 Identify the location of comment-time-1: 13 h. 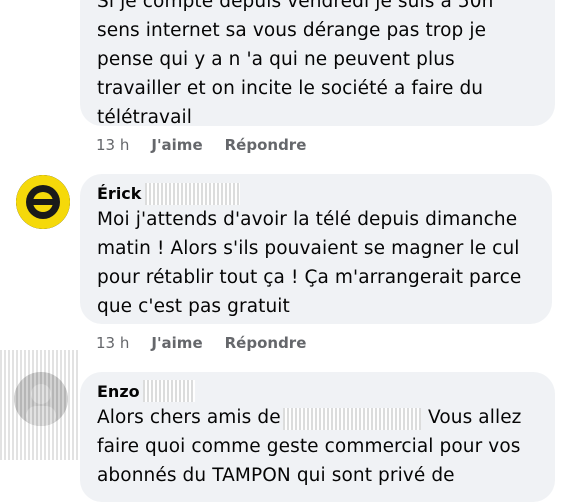
(112, 145).